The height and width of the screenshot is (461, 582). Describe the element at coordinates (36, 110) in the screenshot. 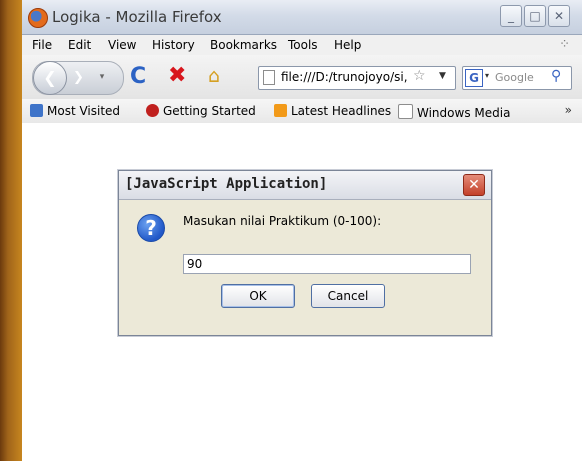

I see `most-visited-icon` at that location.